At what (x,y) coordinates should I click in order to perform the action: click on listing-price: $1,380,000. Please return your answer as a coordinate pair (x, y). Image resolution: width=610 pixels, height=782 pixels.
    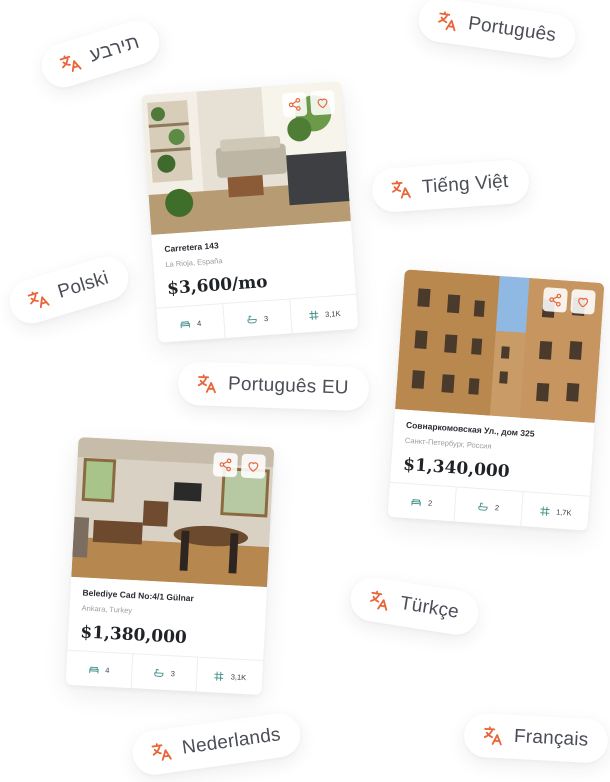
    Looking at the image, I should click on (133, 635).